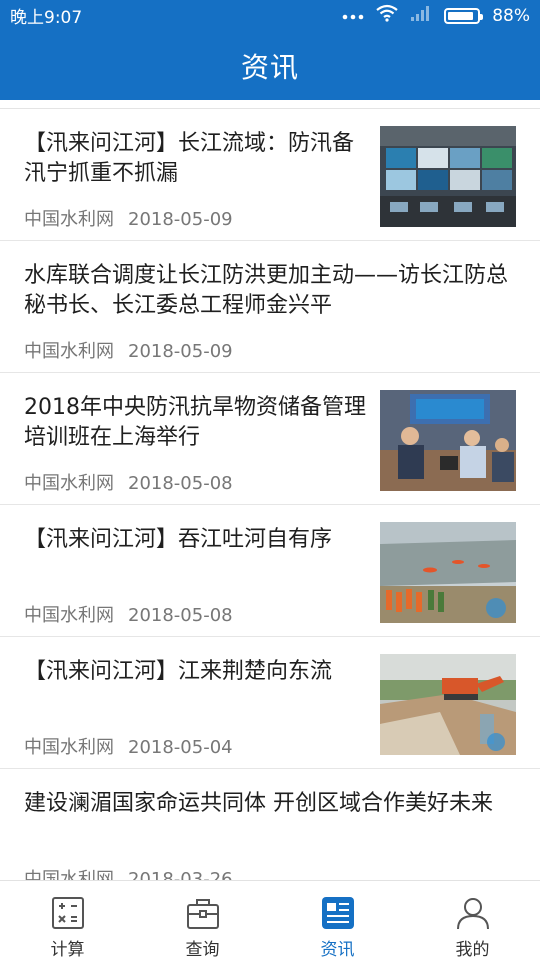 The image size is (540, 960). What do you see at coordinates (270, 824) in the screenshot?
I see `news-item: 建设澜湄国家命运共同体 开创区域合作美好未来 中国水利网 2018-03-26` at bounding box center [270, 824].